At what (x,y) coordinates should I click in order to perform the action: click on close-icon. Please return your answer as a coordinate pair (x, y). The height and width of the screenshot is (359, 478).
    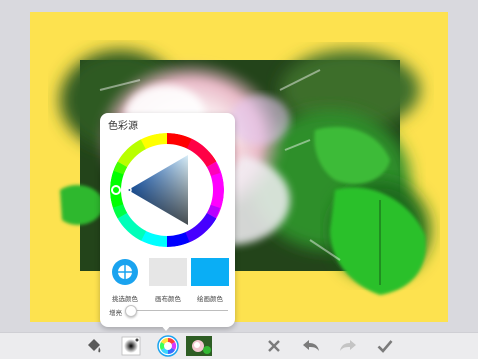
    Looking at the image, I should click on (274, 346).